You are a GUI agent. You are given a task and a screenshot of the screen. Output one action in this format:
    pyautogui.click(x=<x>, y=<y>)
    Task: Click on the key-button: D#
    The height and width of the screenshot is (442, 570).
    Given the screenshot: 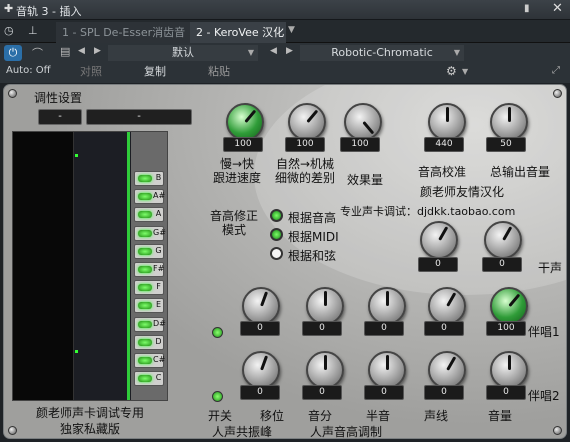 What is the action you would take?
    pyautogui.click(x=150, y=324)
    